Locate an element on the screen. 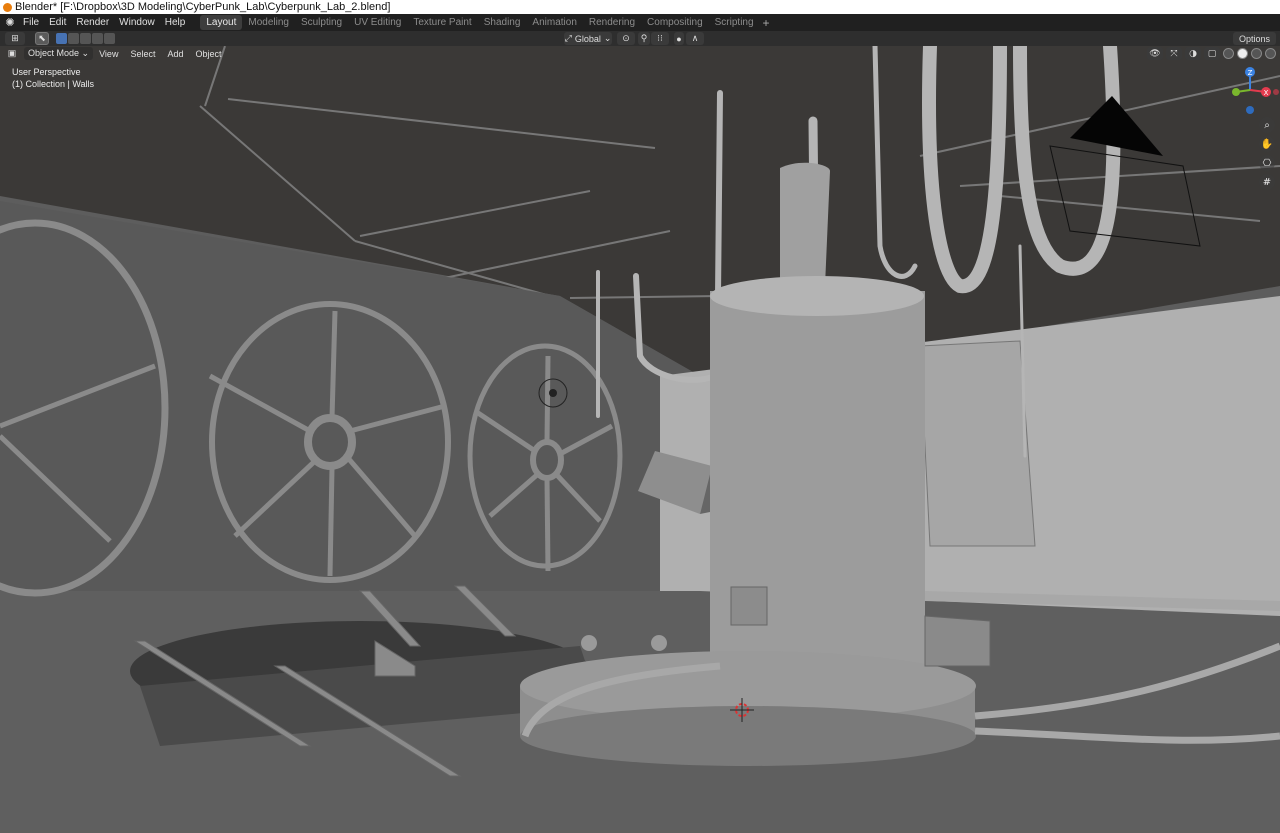 Image resolution: width=1280 pixels, height=833 pixels. menu-object: Object is located at coordinates (208, 54).